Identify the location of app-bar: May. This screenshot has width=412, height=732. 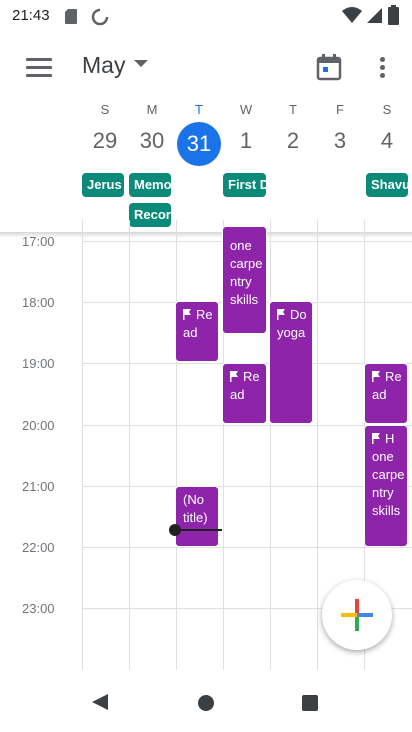
(206, 64).